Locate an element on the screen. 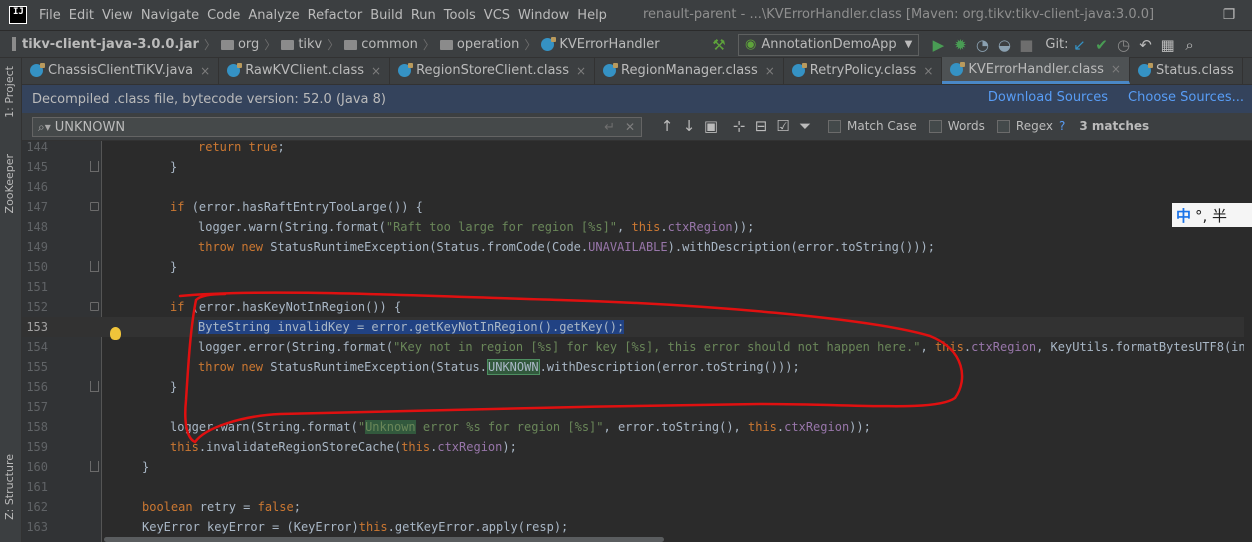 This screenshot has height=542, width=1252. stop-icon: ■ is located at coordinates (1026, 45).